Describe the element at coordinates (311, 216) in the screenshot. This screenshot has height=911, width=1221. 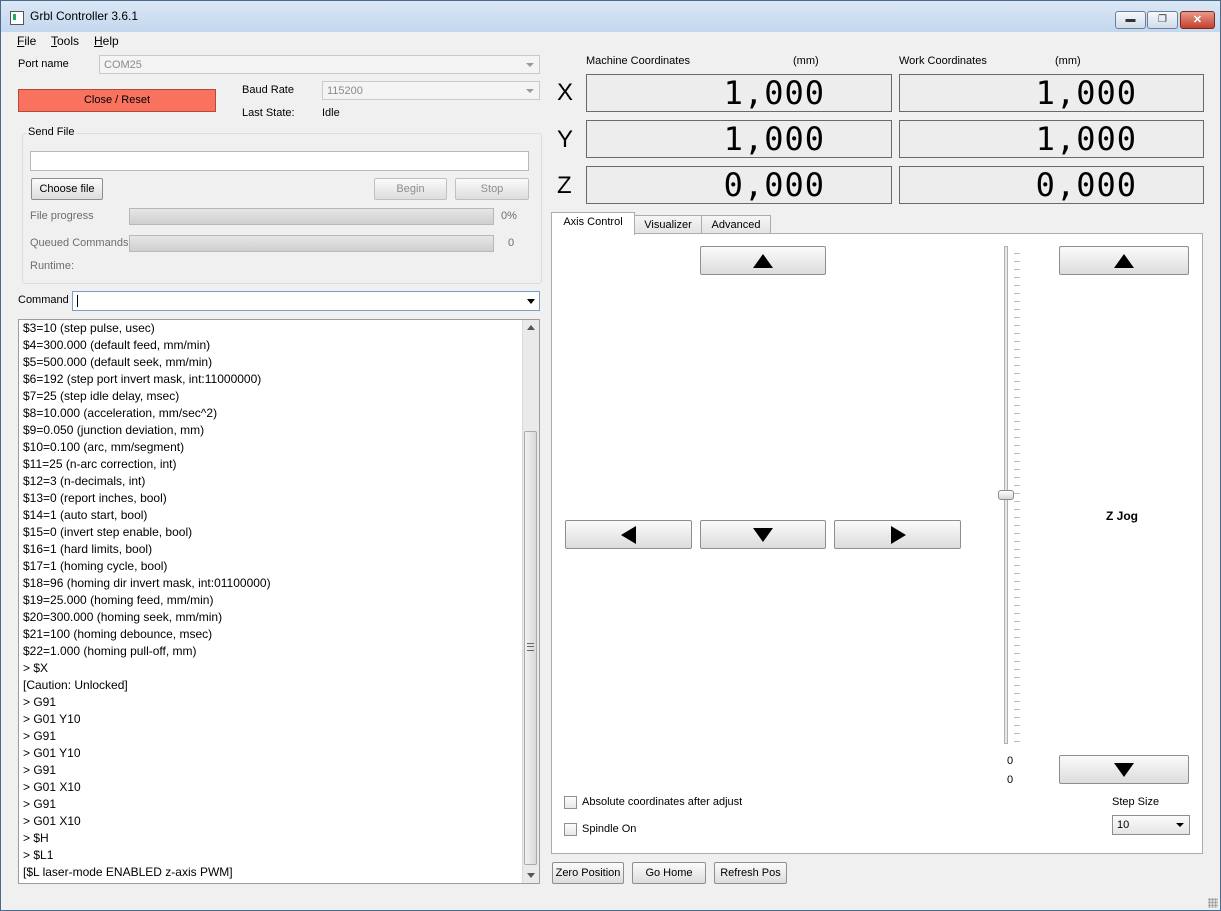
I see `file-progress-bar` at that location.